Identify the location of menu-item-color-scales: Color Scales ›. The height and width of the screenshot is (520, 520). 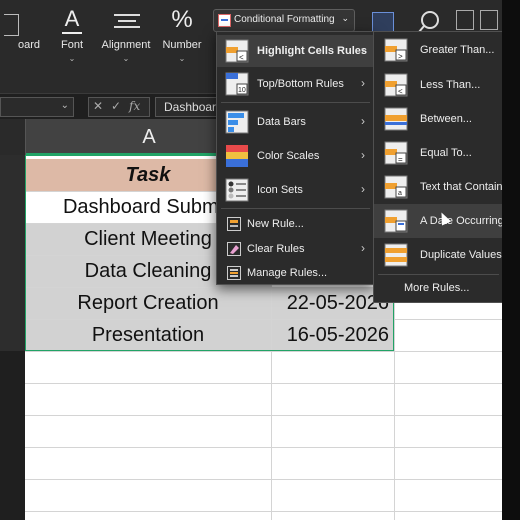
(295, 156).